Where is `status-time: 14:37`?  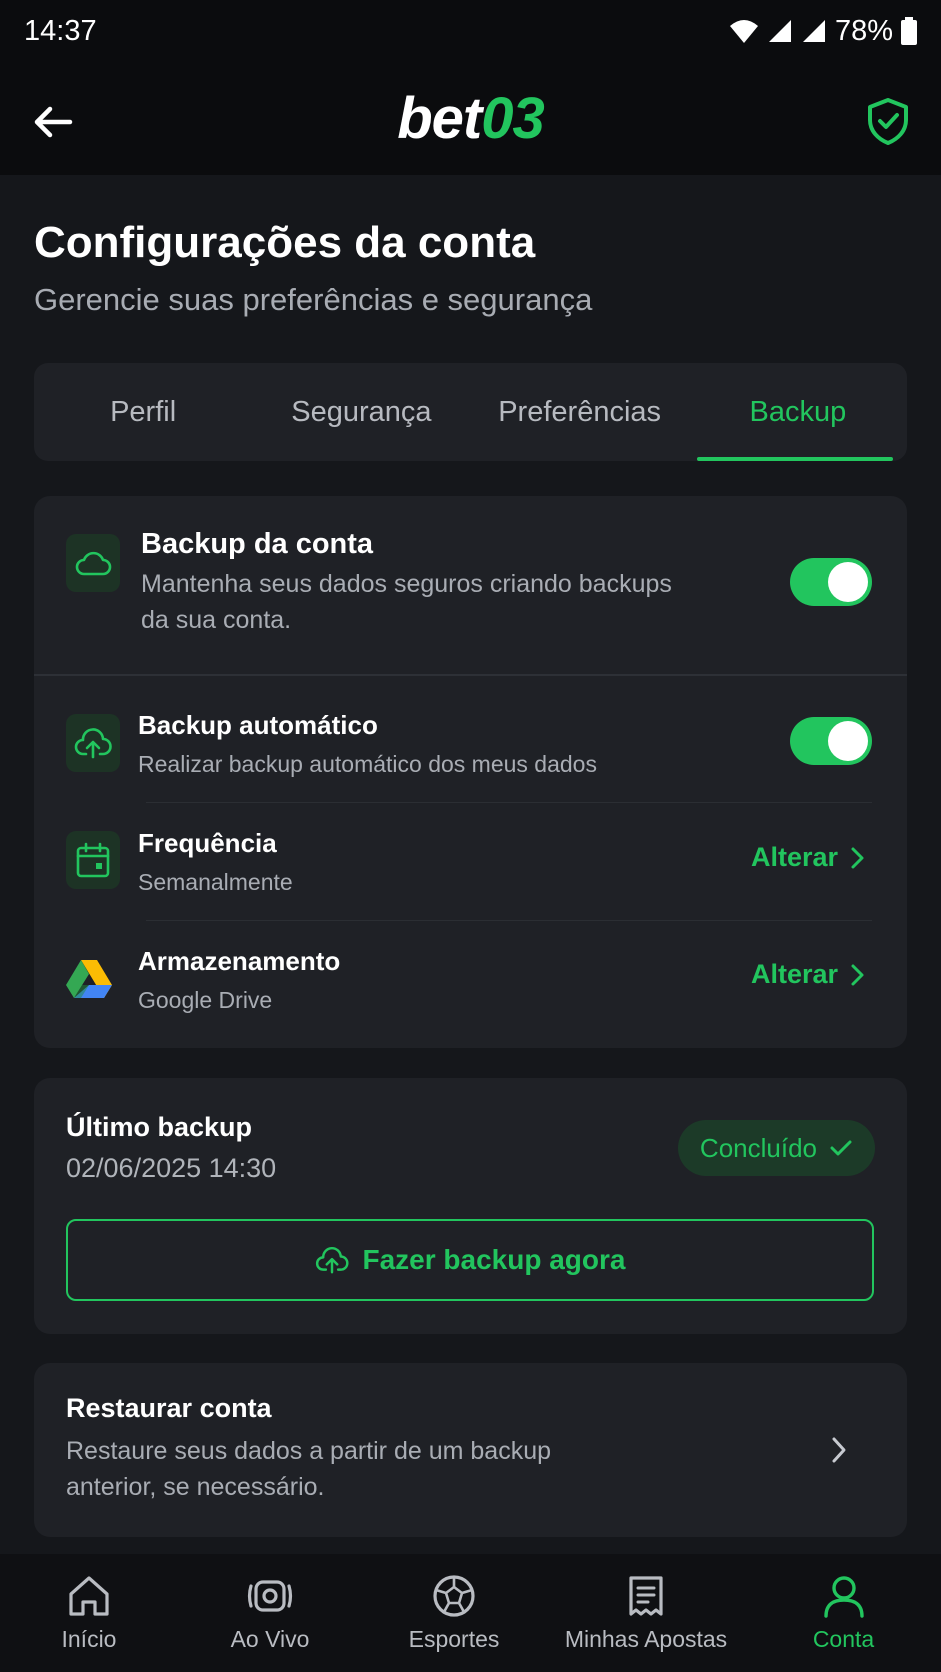
status-time: 14:37 is located at coordinates (60, 30).